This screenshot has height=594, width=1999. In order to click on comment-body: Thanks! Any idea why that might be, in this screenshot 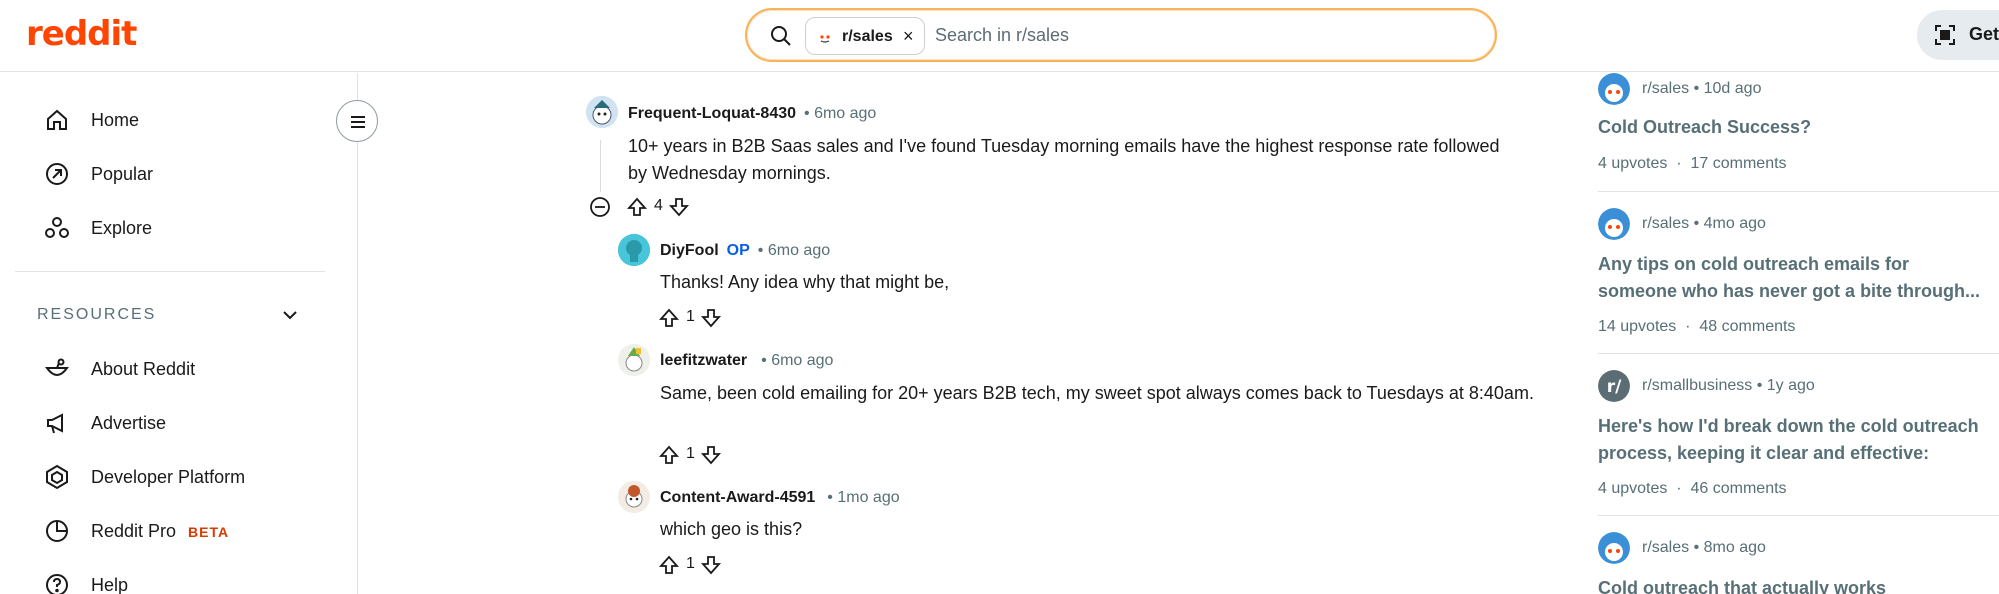, I will do `click(805, 282)`.